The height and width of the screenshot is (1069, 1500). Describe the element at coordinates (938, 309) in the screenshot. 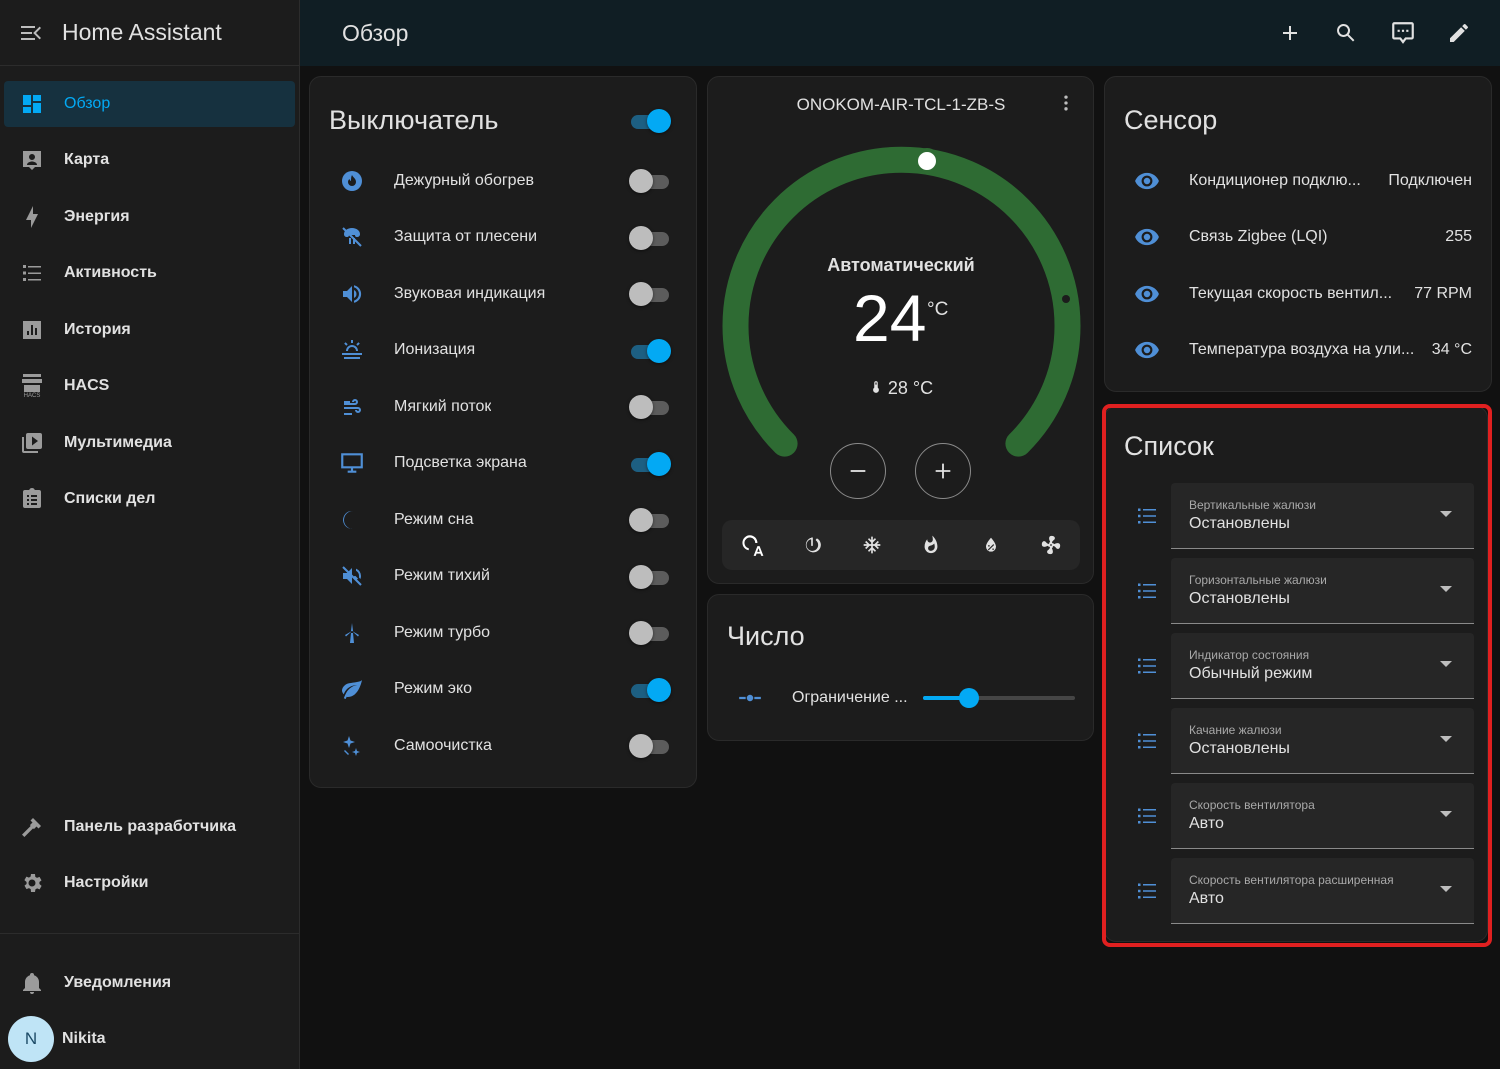

I see `temperature-unit: °C` at that location.